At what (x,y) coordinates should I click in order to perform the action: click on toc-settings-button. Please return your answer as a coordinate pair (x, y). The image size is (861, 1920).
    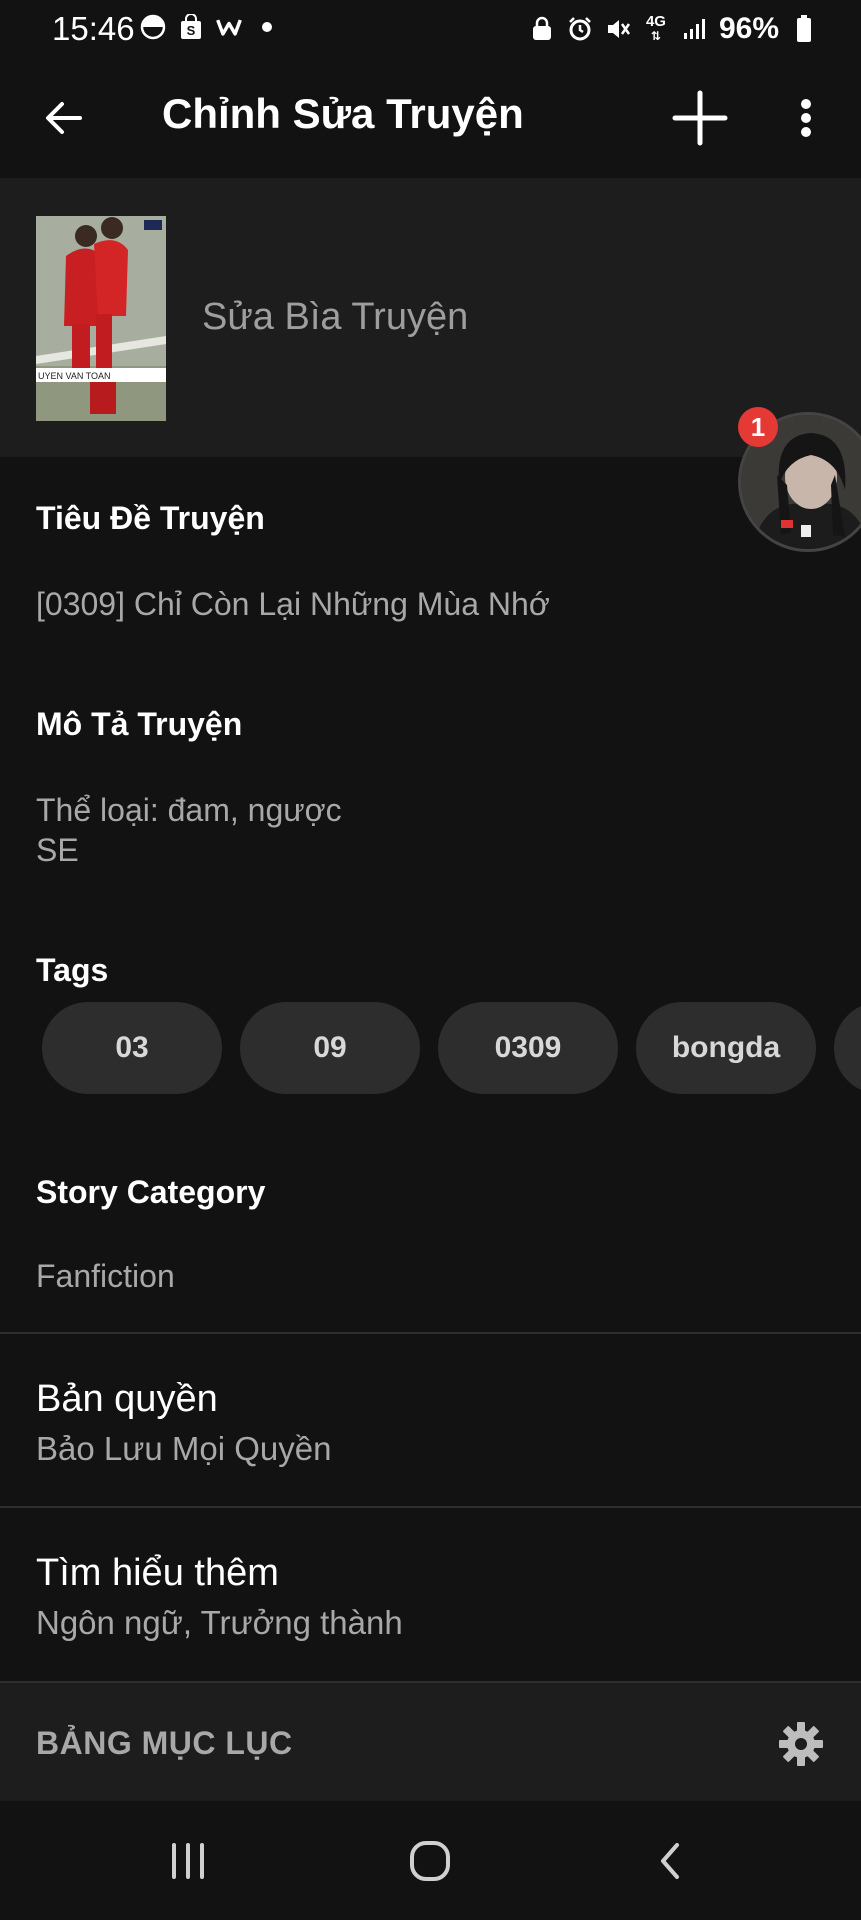
    Looking at the image, I should click on (801, 1744).